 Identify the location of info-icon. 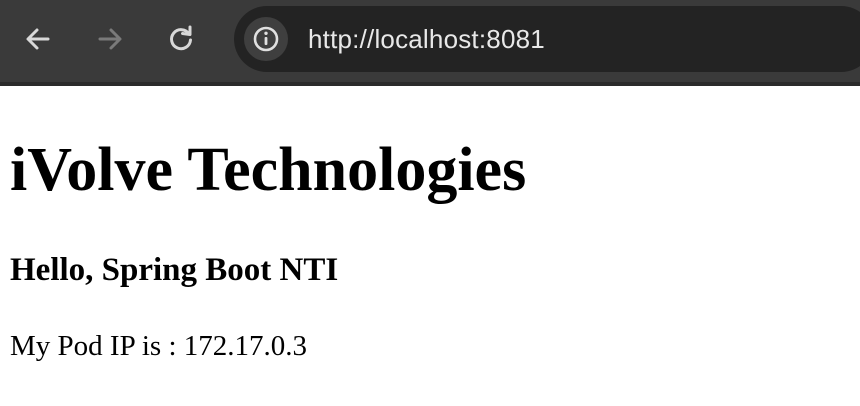
(266, 39).